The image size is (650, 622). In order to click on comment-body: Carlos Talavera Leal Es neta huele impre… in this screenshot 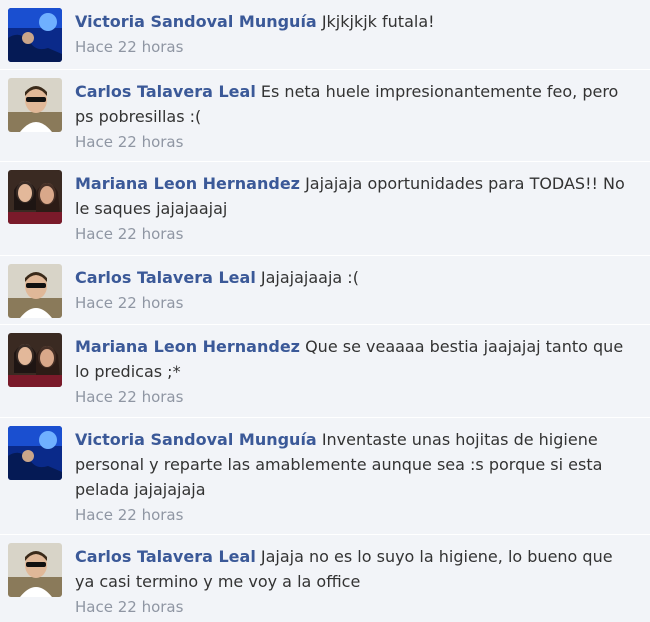, I will do `click(355, 116)`.